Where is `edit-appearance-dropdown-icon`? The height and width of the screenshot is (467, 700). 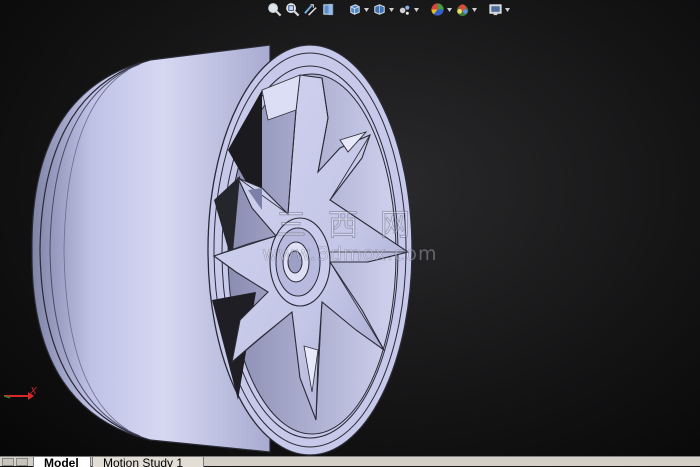 edit-appearance-dropdown-icon is located at coordinates (449, 10).